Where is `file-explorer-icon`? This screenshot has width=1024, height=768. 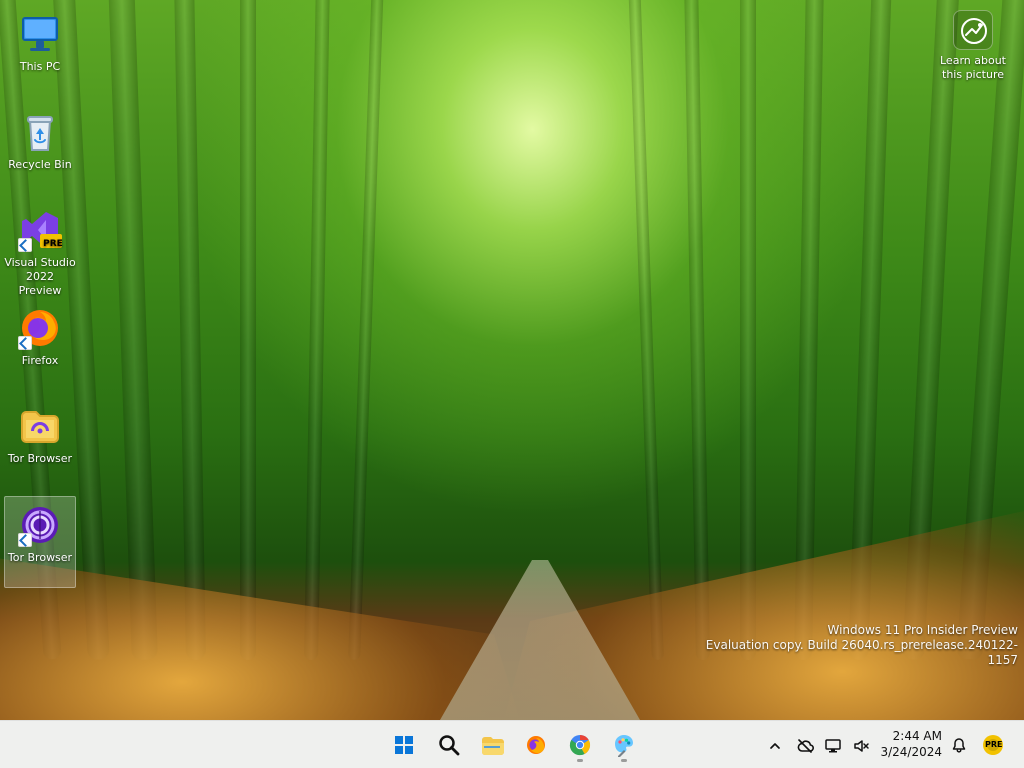 file-explorer-icon is located at coordinates (492, 745).